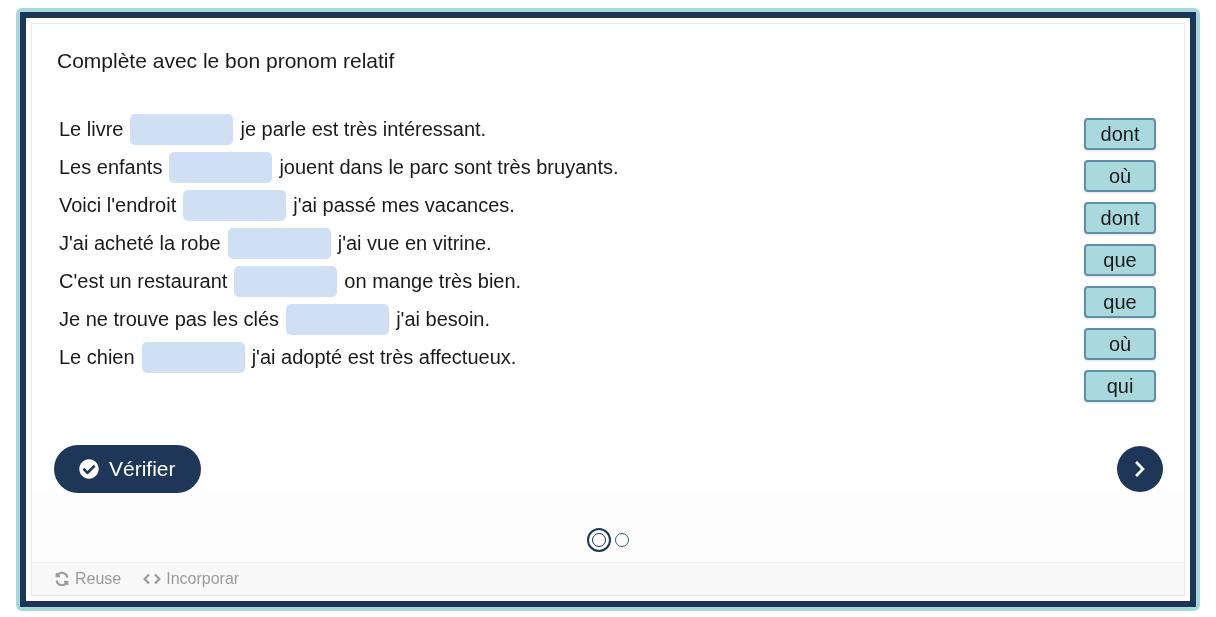 Image resolution: width=1216 pixels, height=617 pixels. What do you see at coordinates (414, 243) in the screenshot?
I see `sentence-text: j'ai vue en vitrine.` at bounding box center [414, 243].